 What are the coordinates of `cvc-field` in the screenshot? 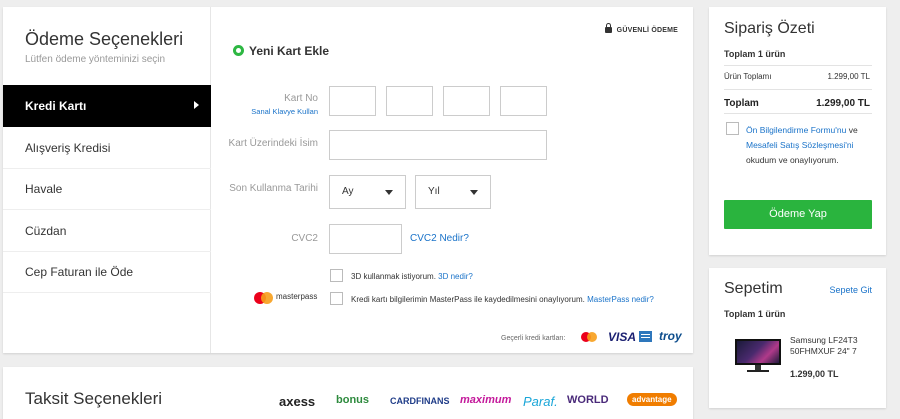 It's located at (365, 239).